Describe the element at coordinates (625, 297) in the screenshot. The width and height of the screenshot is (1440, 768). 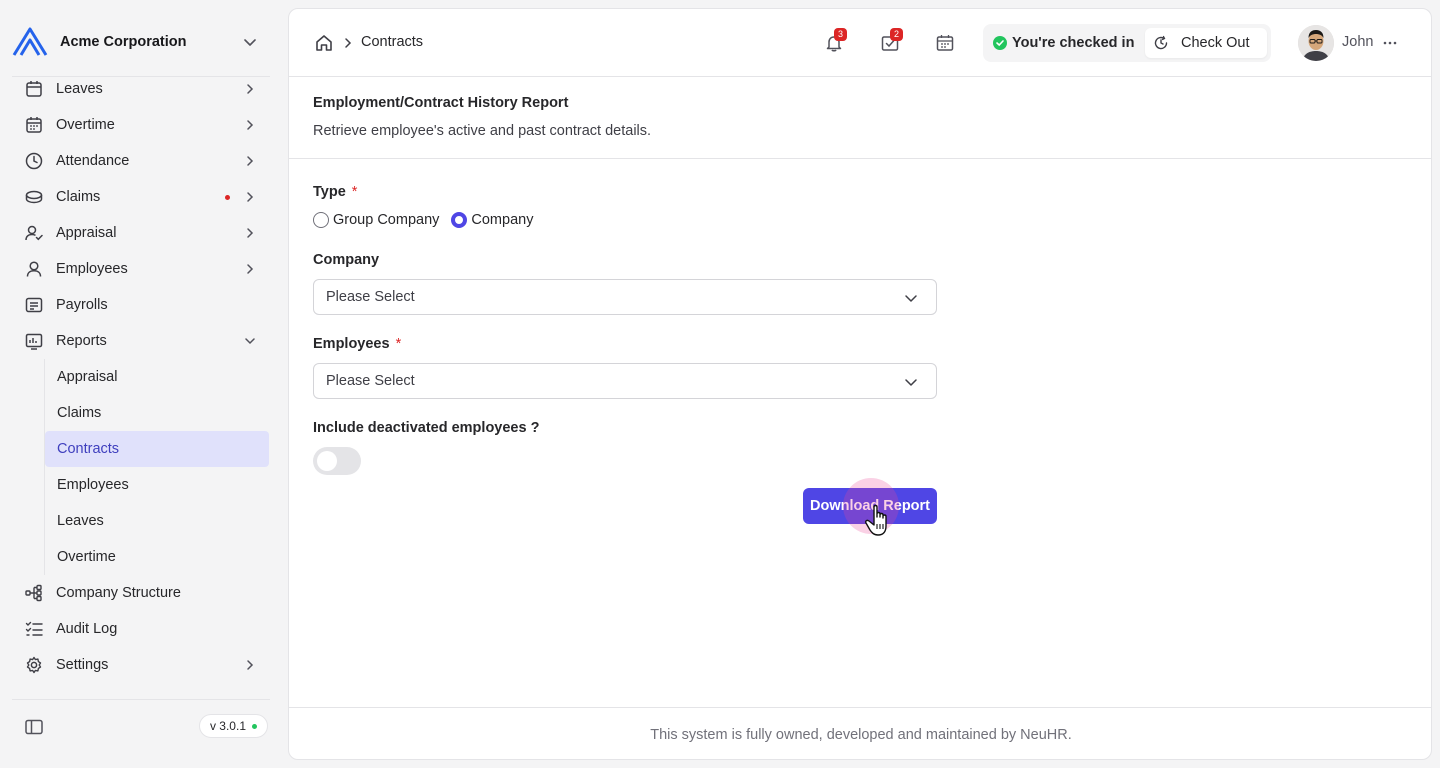
I see `company-select: Please Select` at that location.